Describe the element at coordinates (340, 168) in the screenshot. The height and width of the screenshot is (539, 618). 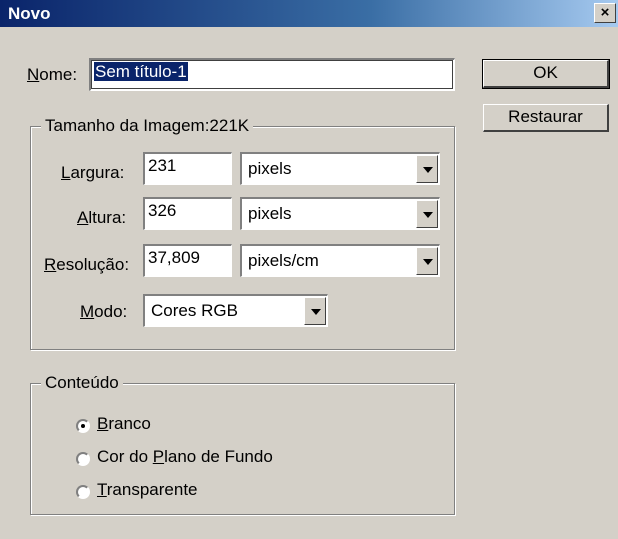
I see `width-unit-select: pixels` at that location.